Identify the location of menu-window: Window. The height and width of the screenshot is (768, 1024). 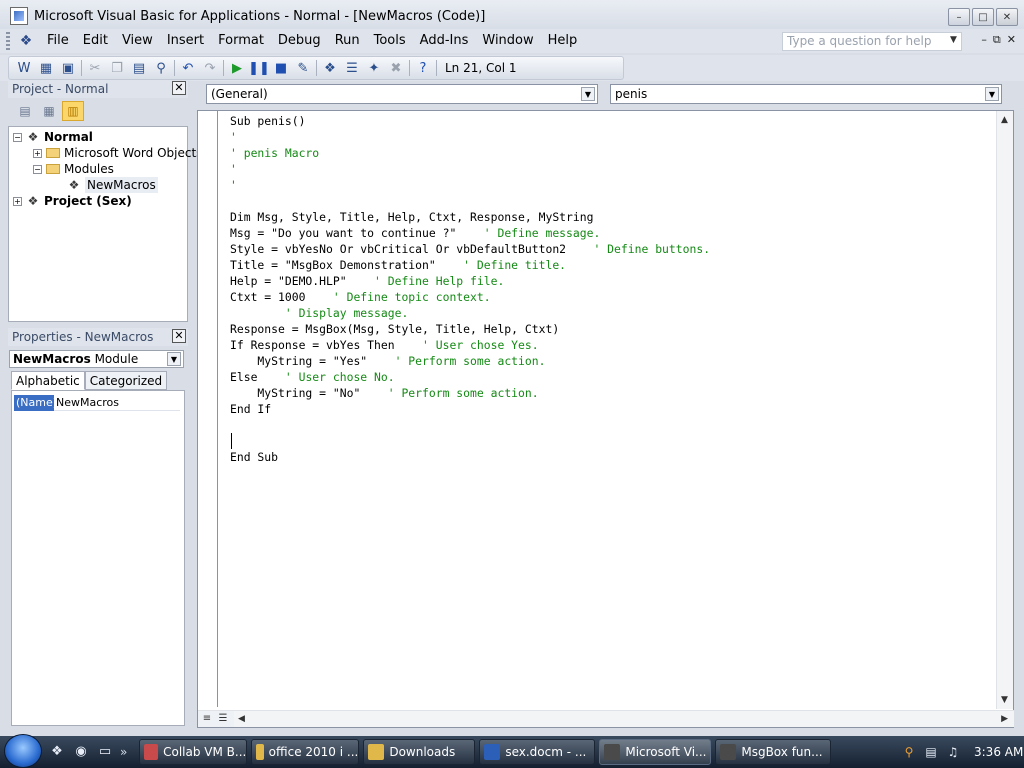
(507, 41).